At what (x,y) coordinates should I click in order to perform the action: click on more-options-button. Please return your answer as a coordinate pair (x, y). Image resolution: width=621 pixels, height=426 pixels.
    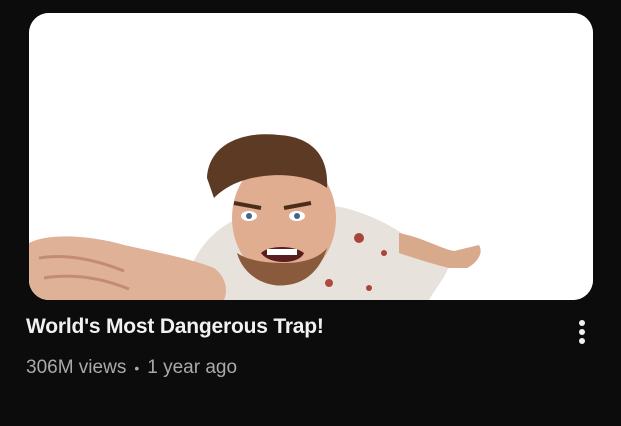
    Looking at the image, I should click on (582, 332).